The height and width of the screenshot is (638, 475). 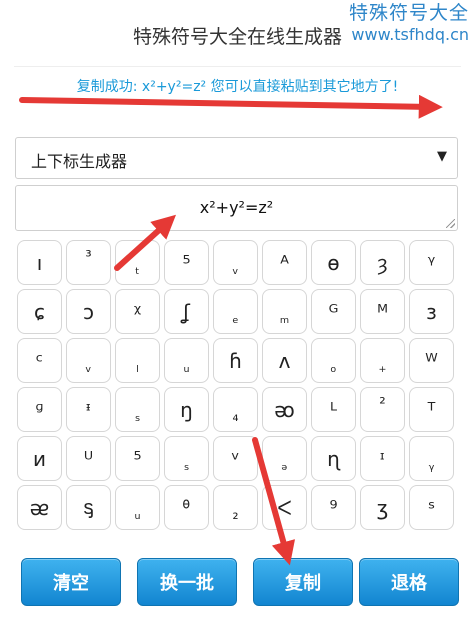 What do you see at coordinates (410, 34) in the screenshot?
I see `watermark-url: www.tsfhdq.cn` at bounding box center [410, 34].